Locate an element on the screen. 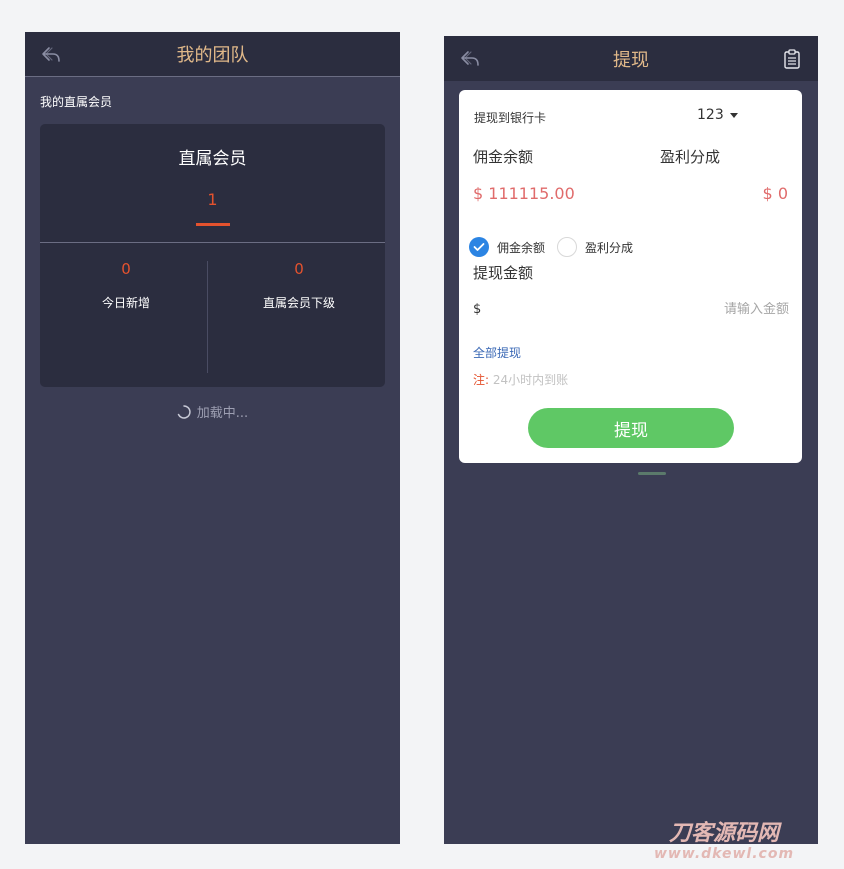 The width and height of the screenshot is (844, 869). spinner-icon is located at coordinates (184, 411).